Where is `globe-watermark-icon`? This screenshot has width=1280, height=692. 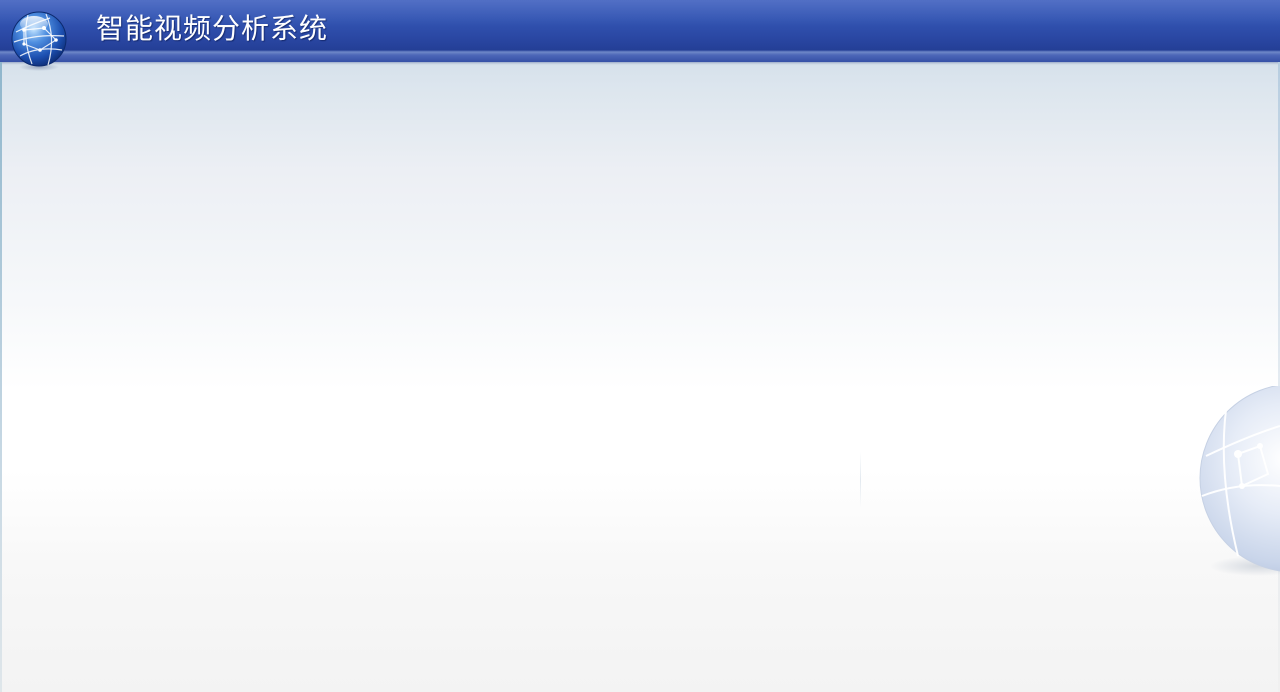
globe-watermark-icon is located at coordinates (1239, 481).